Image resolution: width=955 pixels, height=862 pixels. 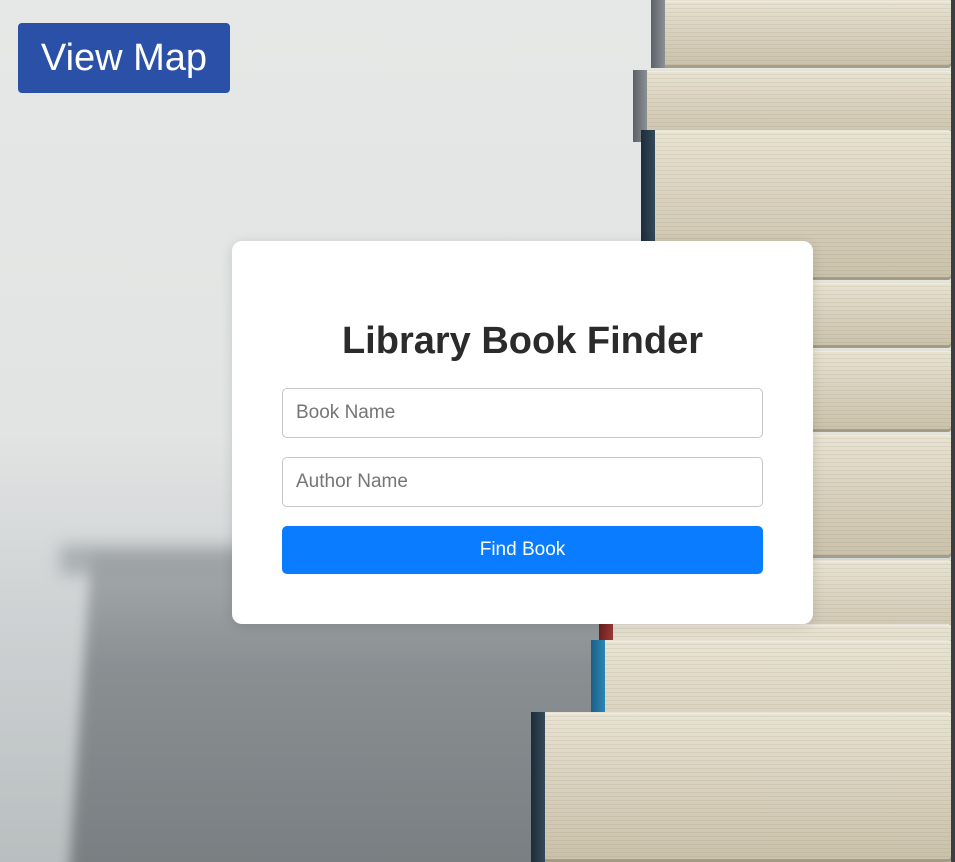 I want to click on view-map-button: View Map, so click(x=124, y=58).